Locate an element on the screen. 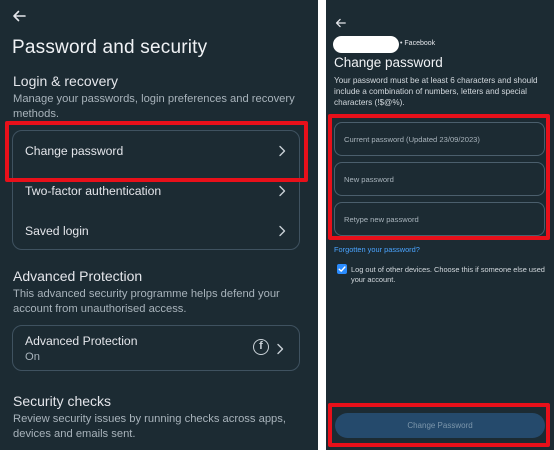 The height and width of the screenshot is (450, 554). change-password-title: Change password is located at coordinates (388, 62).